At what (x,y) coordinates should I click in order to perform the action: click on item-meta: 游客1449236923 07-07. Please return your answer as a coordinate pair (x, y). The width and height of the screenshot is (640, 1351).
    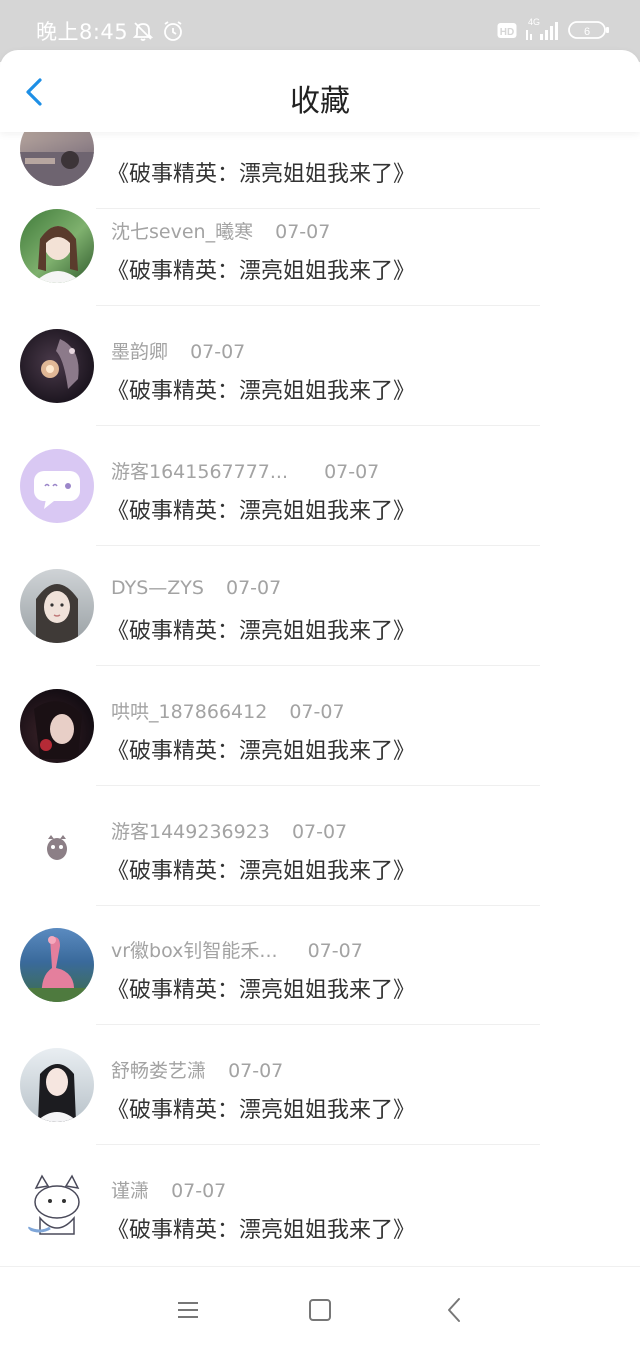
    Looking at the image, I should click on (229, 830).